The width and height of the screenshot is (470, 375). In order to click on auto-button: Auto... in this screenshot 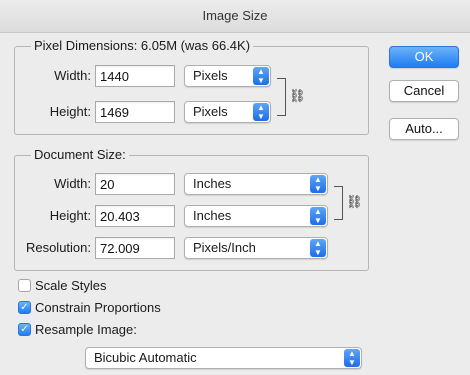, I will do `click(424, 129)`.